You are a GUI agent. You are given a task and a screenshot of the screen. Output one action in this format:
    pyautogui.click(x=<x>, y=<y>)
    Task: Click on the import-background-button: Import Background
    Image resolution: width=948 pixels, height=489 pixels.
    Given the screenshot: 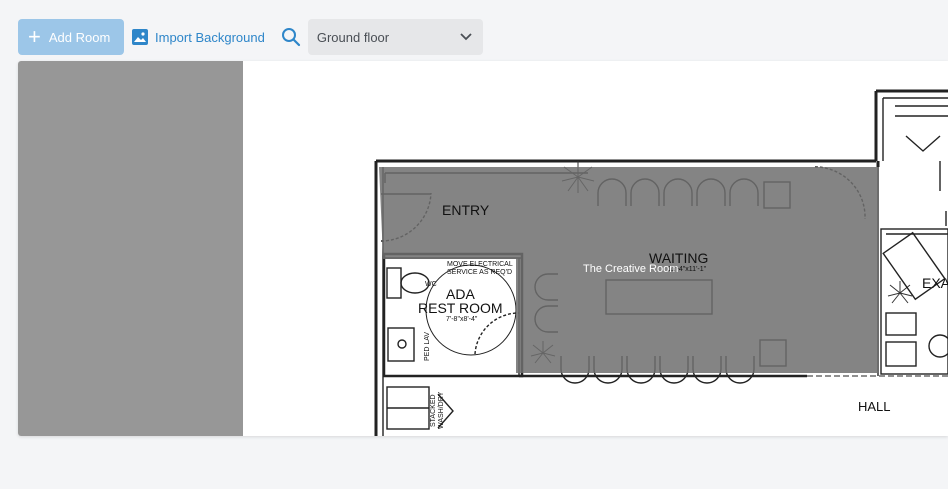 What is the action you would take?
    pyautogui.click(x=198, y=37)
    